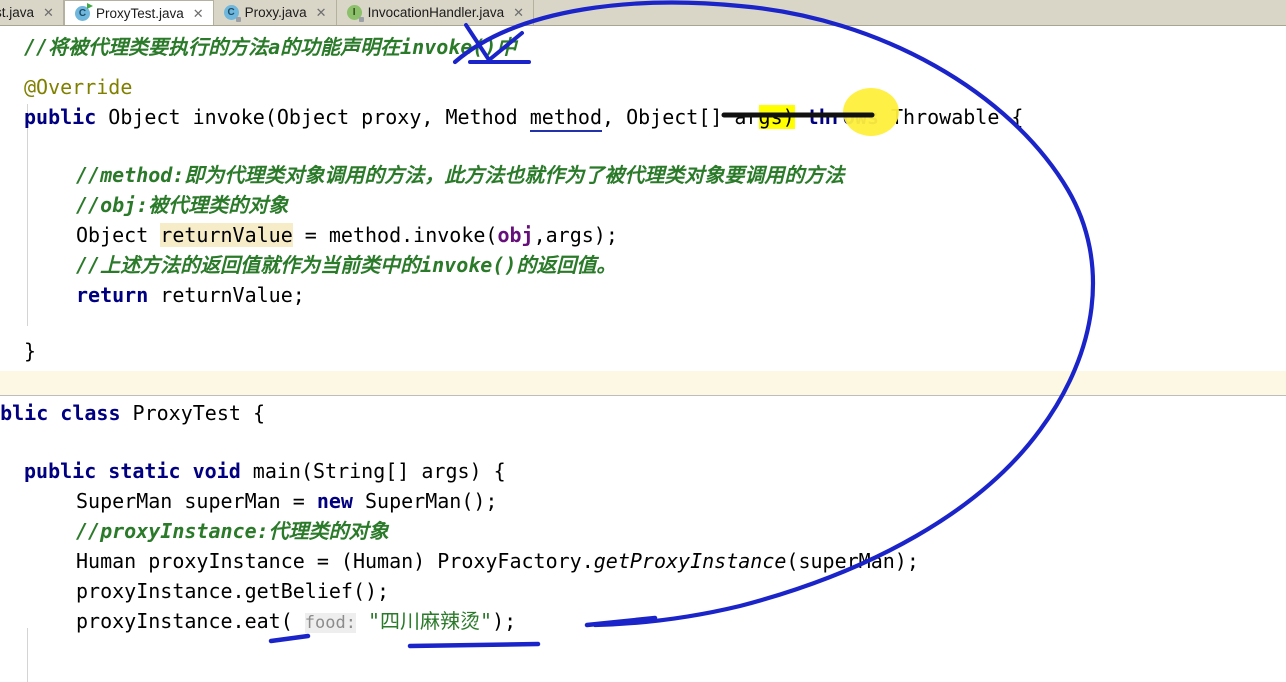  I want to click on code-token: returnValue, so click(226, 235).